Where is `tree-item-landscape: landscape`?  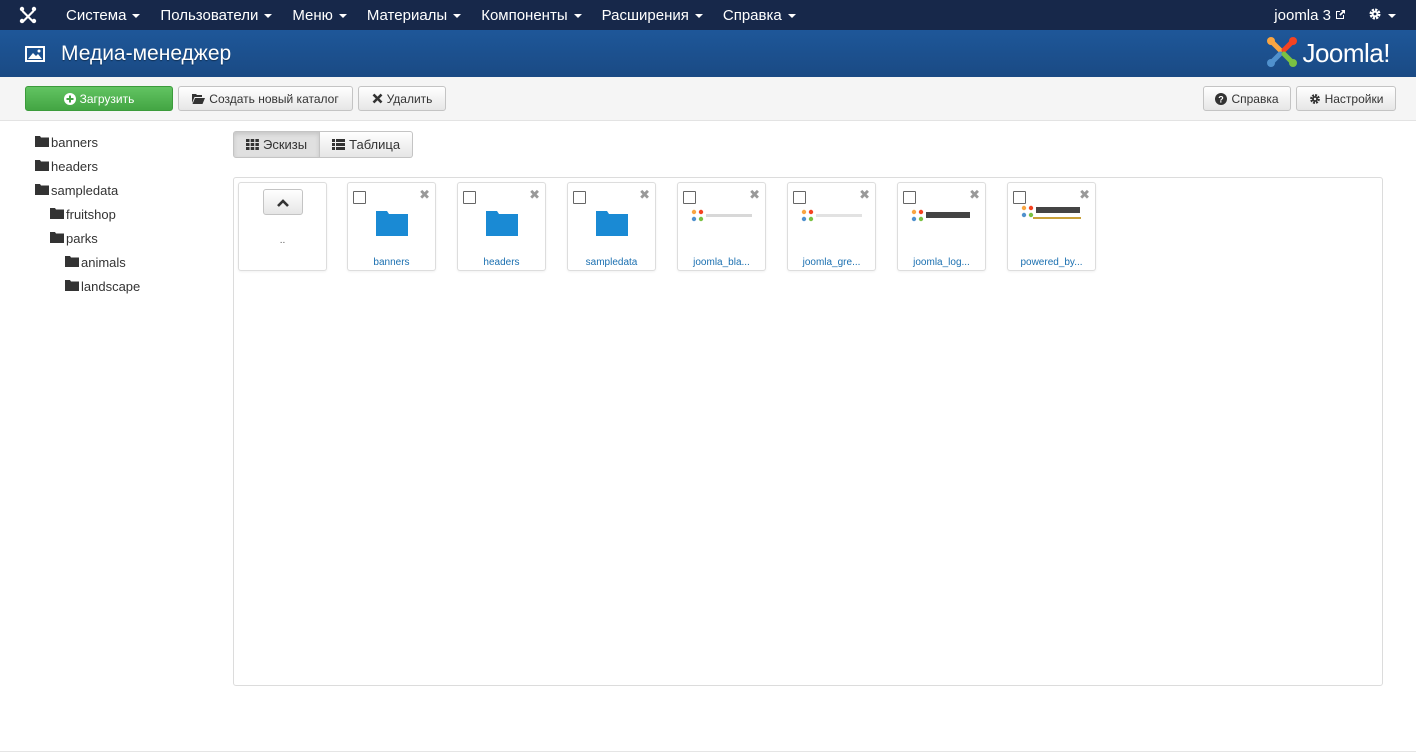 tree-item-landscape: landscape is located at coordinates (102, 286).